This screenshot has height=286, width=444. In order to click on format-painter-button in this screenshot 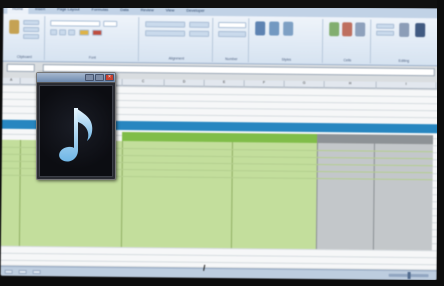, I will do `click(31, 36)`.